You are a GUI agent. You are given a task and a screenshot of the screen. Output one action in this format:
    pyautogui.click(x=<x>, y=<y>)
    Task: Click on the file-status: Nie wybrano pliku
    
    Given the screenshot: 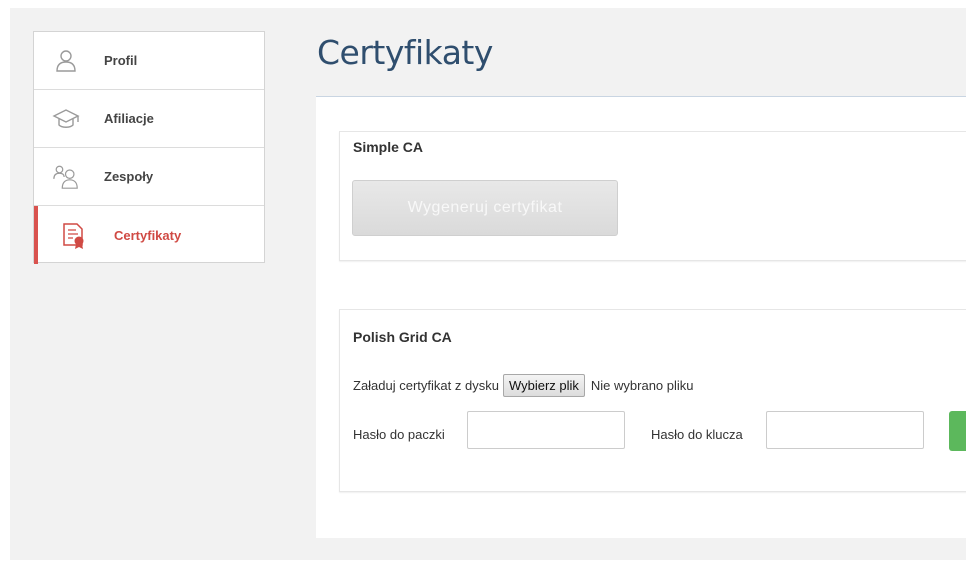 What is the action you would take?
    pyautogui.click(x=642, y=385)
    